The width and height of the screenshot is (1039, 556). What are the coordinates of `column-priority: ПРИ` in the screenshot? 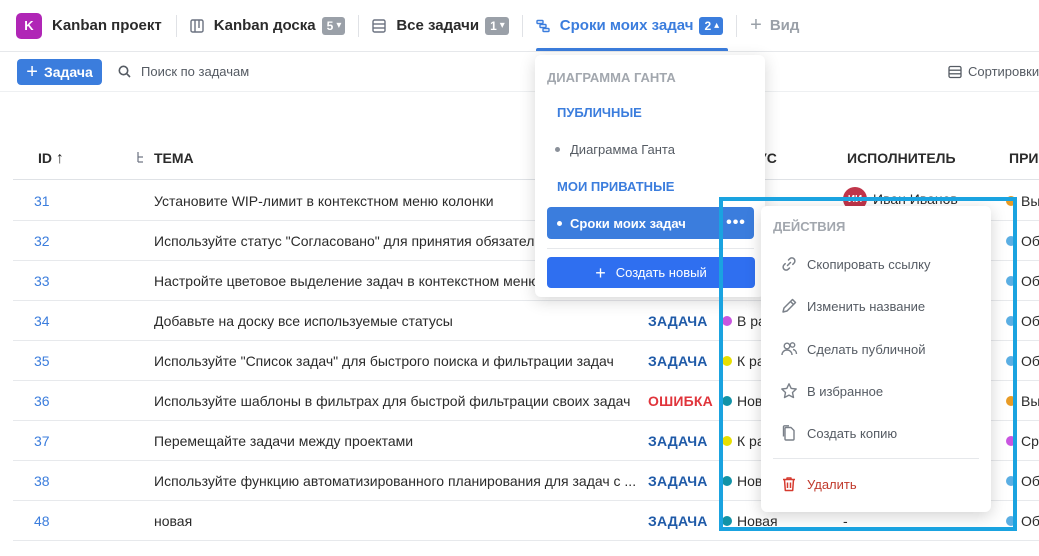 It's located at (1023, 158).